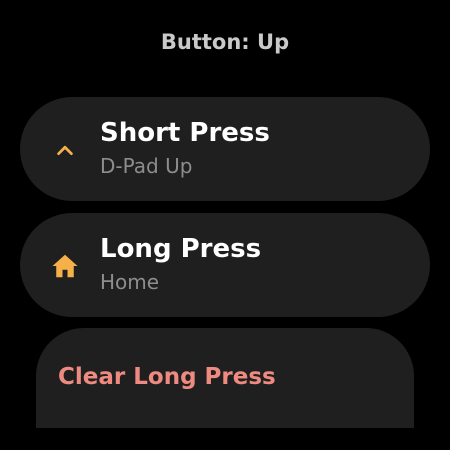 The image size is (450, 450). What do you see at coordinates (130, 282) in the screenshot?
I see `long-press-value: Home` at bounding box center [130, 282].